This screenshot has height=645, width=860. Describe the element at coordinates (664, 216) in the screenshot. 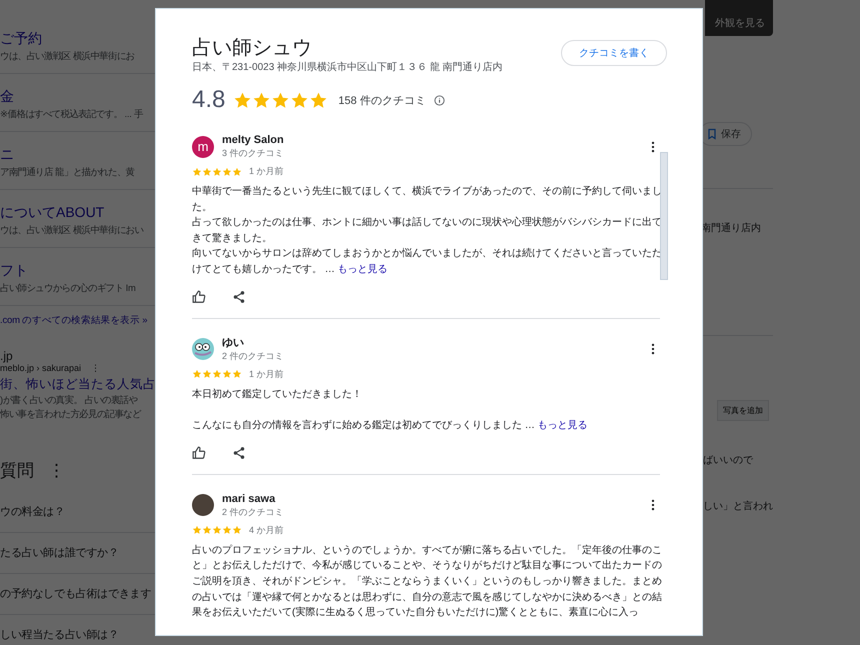

I see `scrollbar` at that location.